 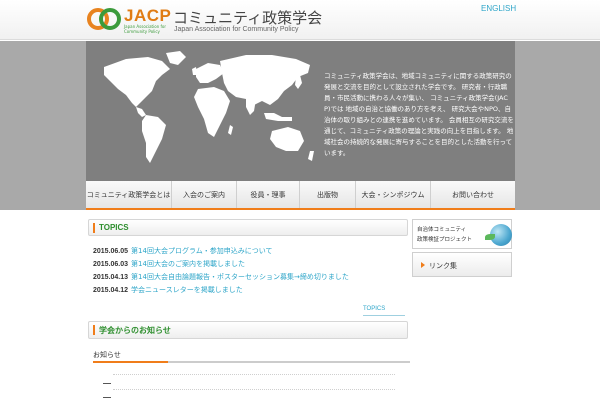 I want to click on arrow-right-icon, so click(x=423, y=265).